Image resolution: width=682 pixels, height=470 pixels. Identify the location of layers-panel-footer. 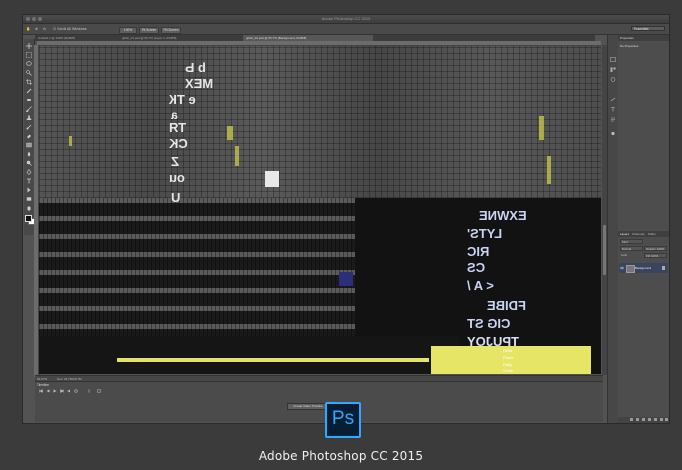
(643, 420).